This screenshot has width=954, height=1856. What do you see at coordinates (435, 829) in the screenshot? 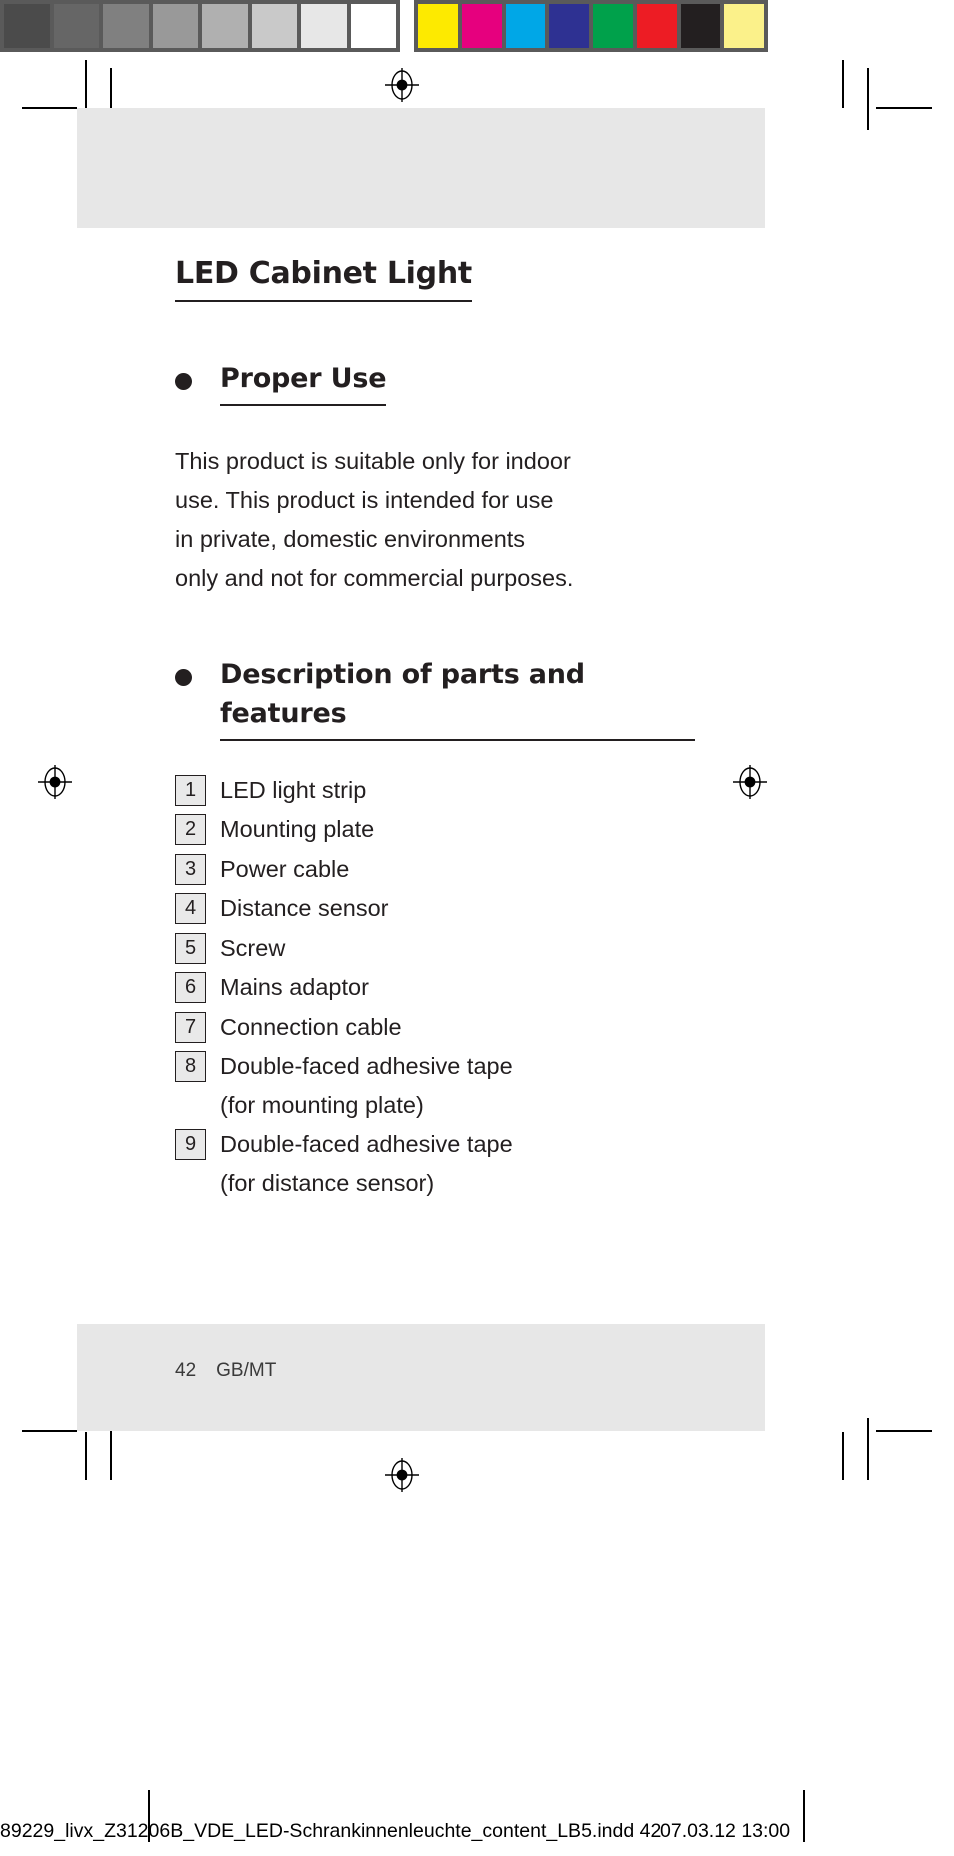
I see `list-item: 2 Mounting plate` at bounding box center [435, 829].